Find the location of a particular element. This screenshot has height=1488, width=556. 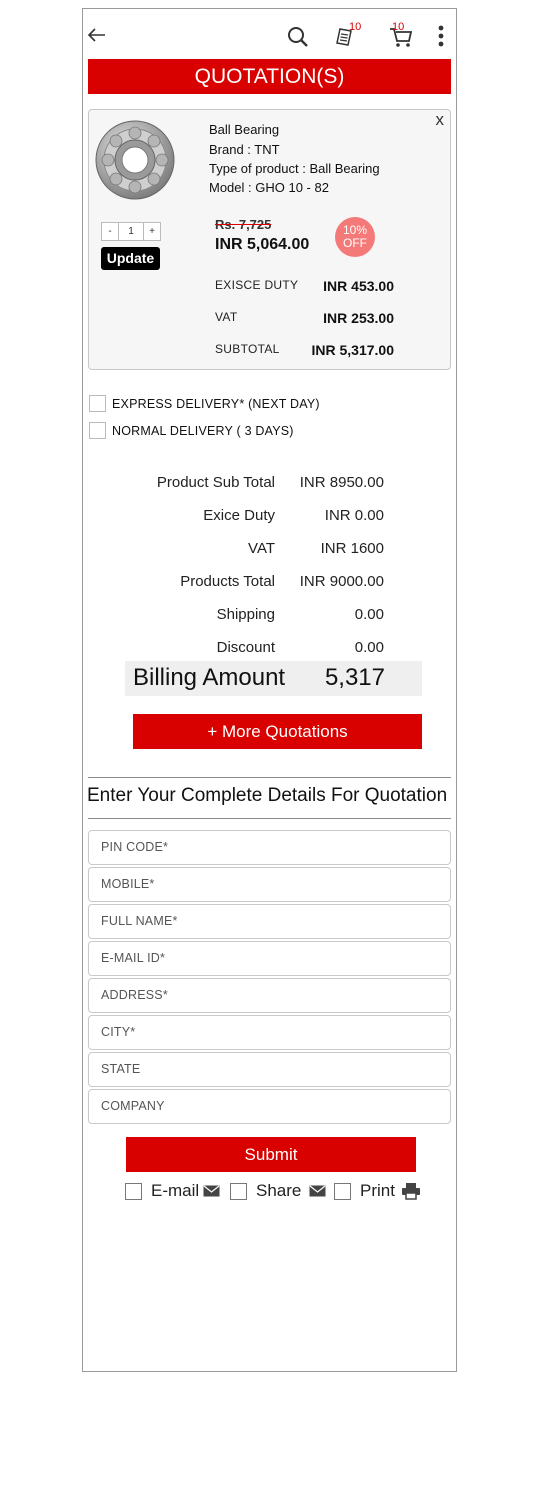

product-brand: Brand : TNT is located at coordinates (244, 149).